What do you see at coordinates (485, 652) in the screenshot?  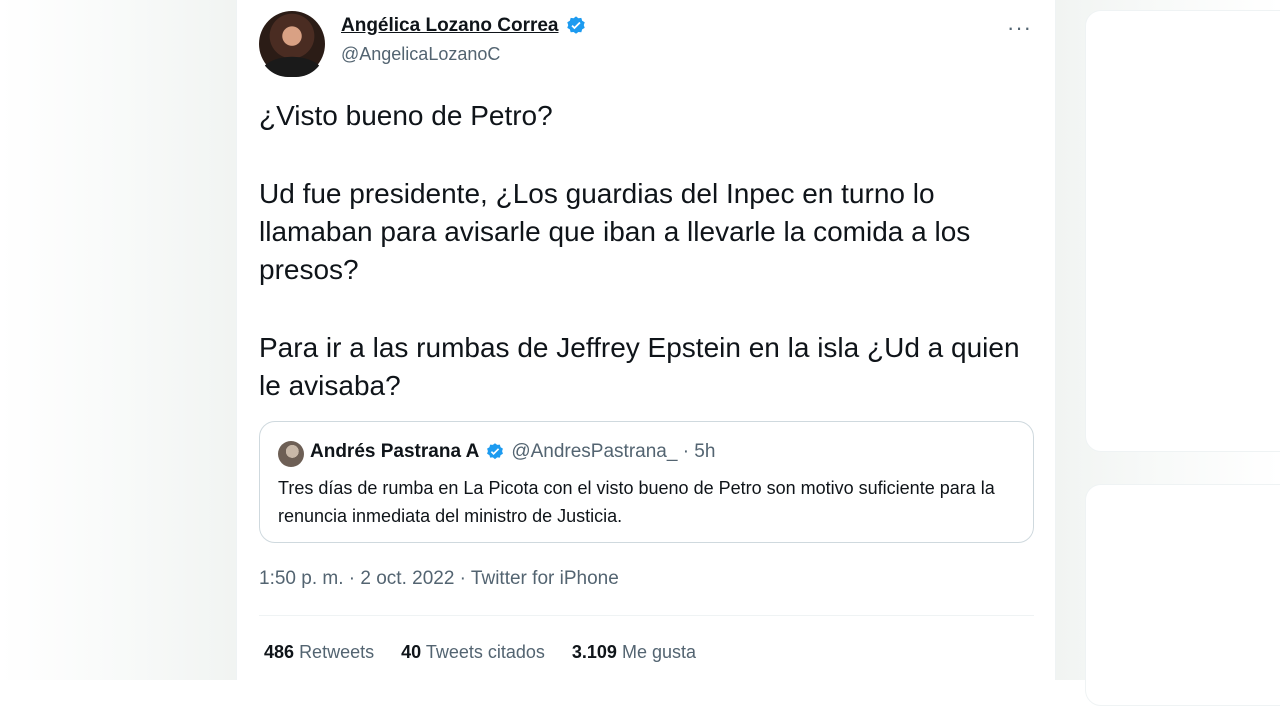 I see `stat-label: Tweets citados` at bounding box center [485, 652].